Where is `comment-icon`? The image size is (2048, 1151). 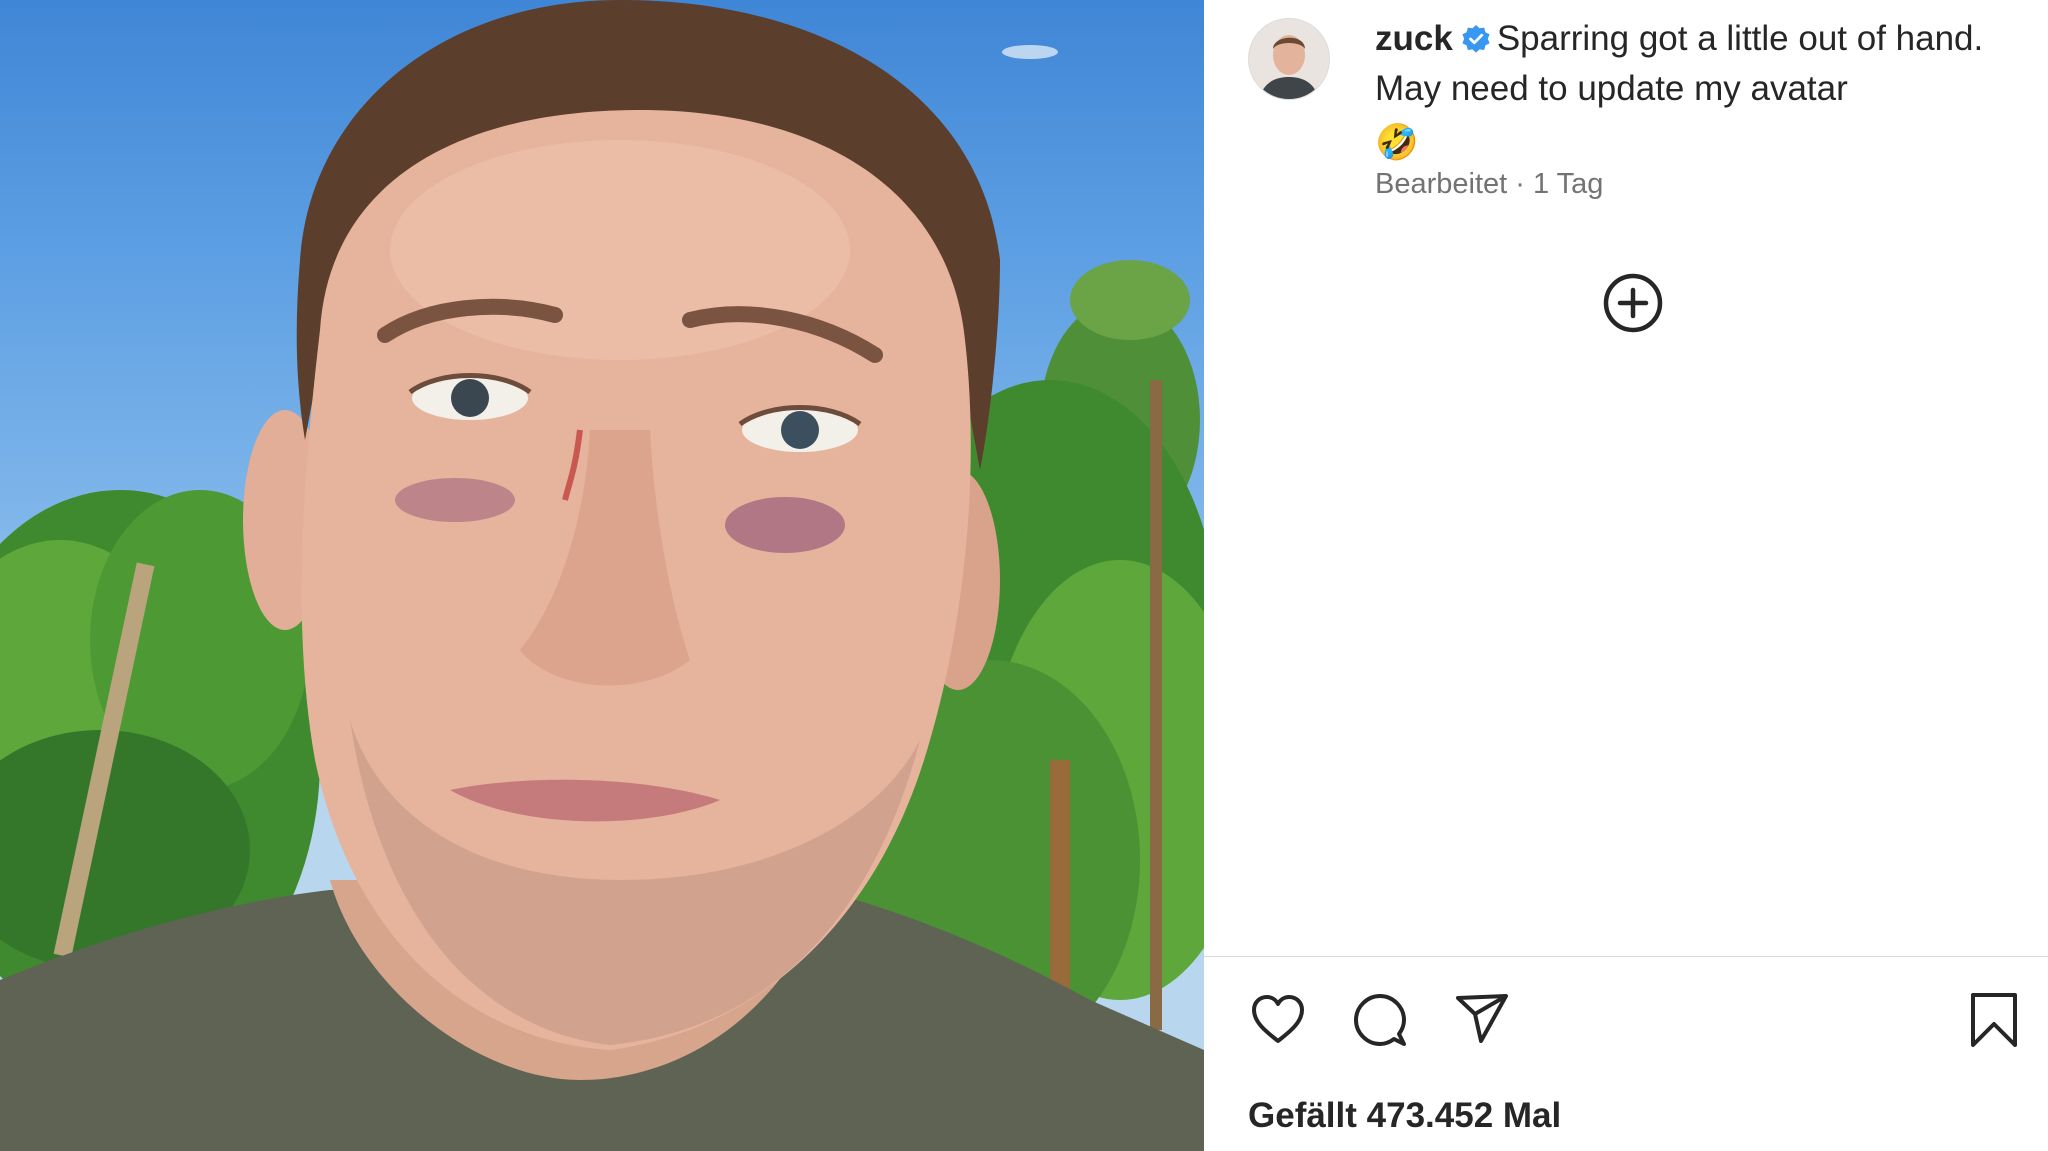
comment-icon is located at coordinates (1380, 1020).